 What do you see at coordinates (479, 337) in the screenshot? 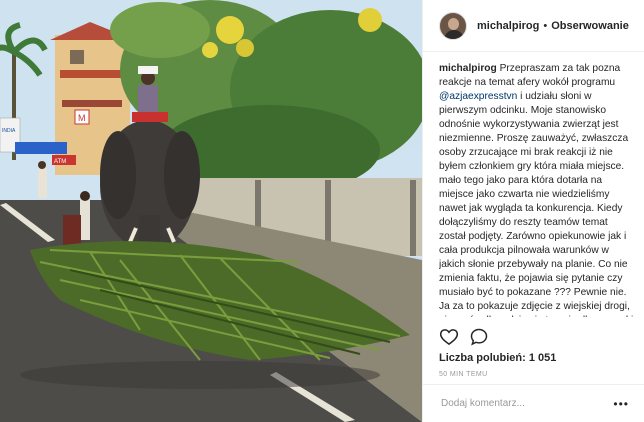
I see `comment-bubble-icon` at bounding box center [479, 337].